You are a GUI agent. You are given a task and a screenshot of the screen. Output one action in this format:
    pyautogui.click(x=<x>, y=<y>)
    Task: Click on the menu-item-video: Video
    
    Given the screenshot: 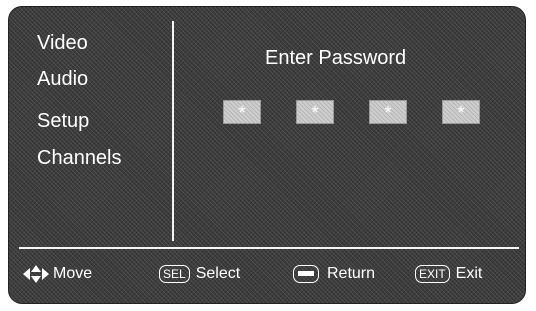 What is the action you would take?
    pyautogui.click(x=62, y=43)
    